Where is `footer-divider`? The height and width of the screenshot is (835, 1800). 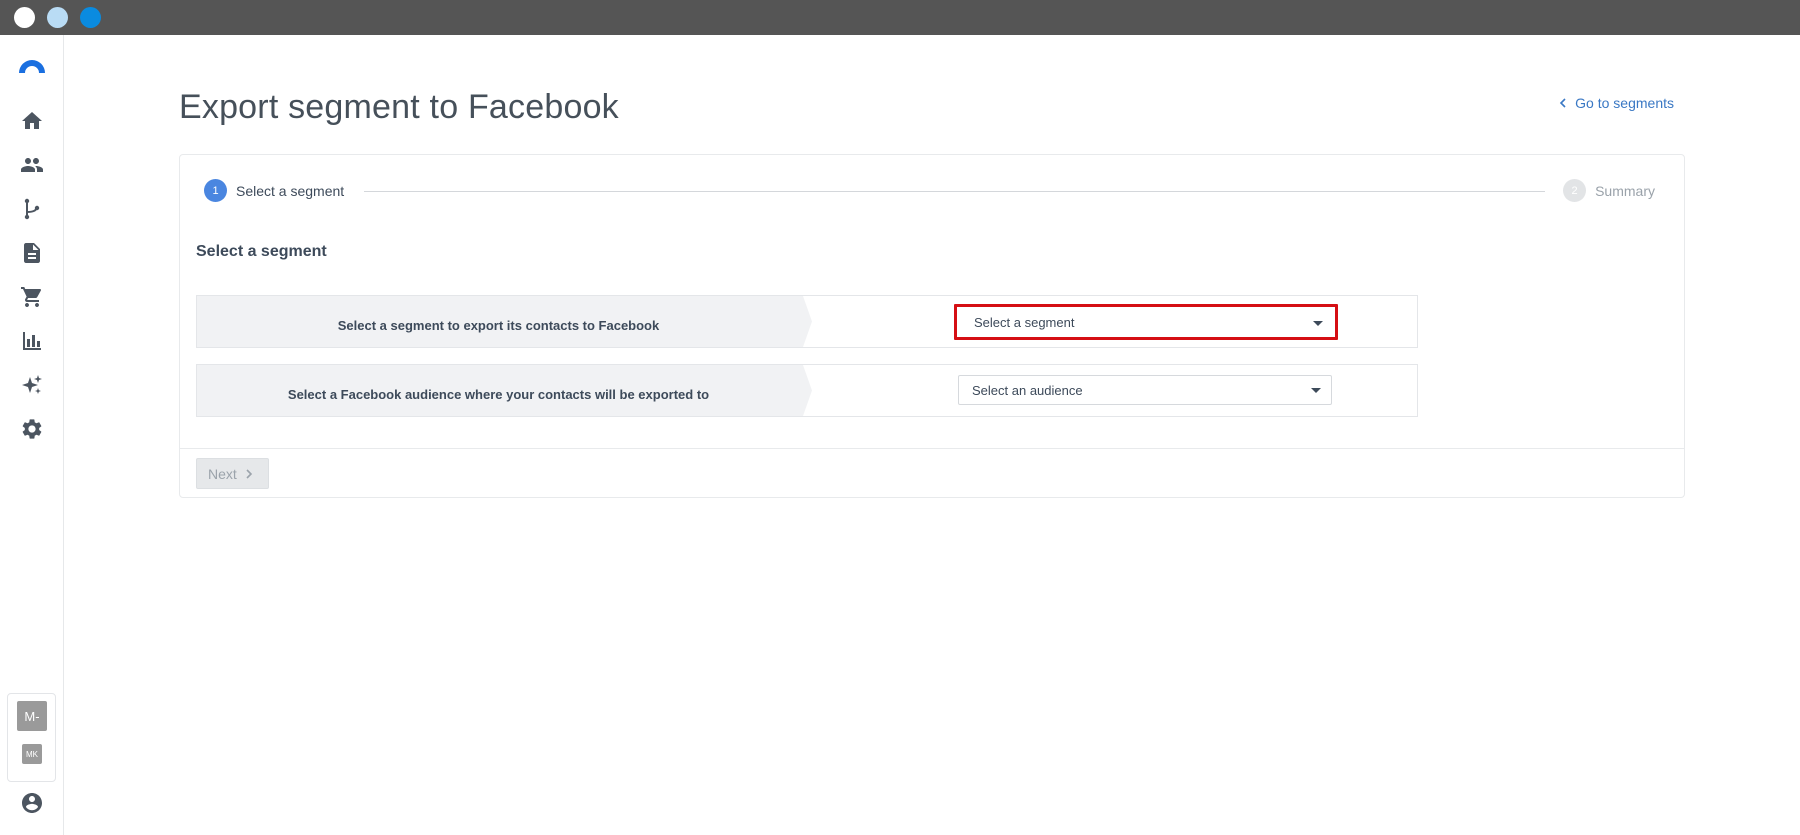 footer-divider is located at coordinates (932, 448).